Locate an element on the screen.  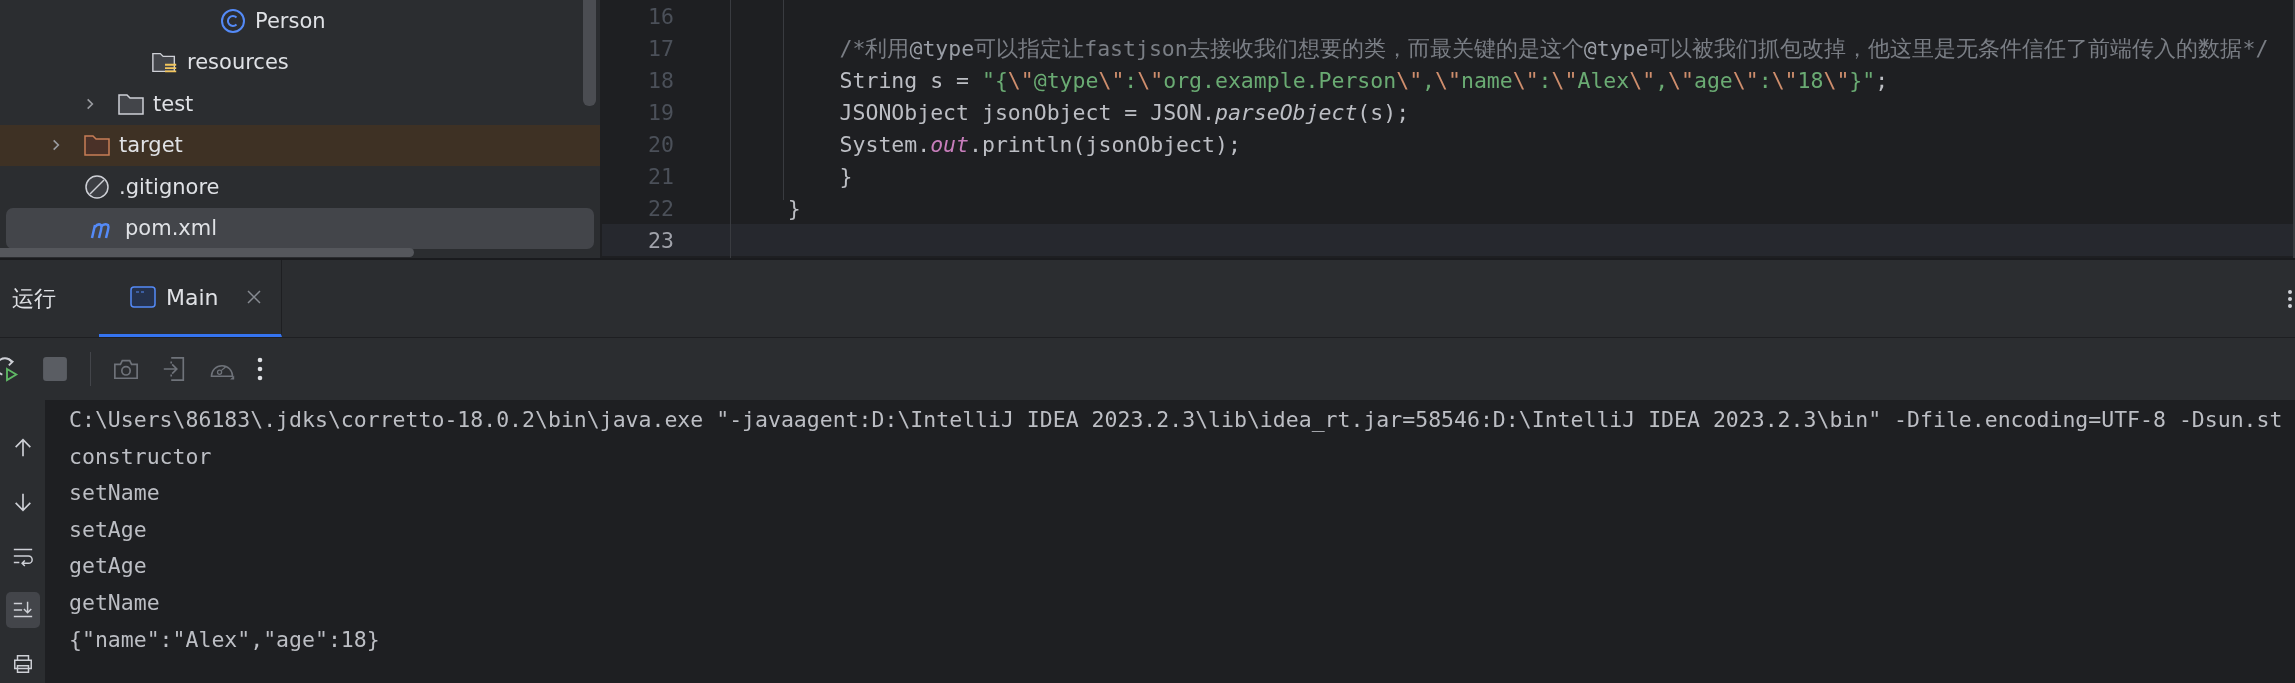
scroll-to-end-icon is located at coordinates (22, 610).